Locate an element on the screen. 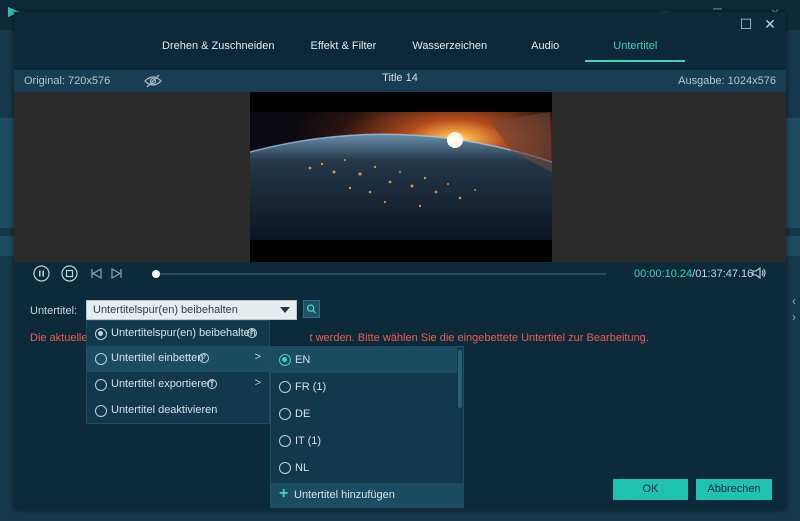 The width and height of the screenshot is (800, 521). menu-item-label: Untertitel exportieren is located at coordinates (162, 384).